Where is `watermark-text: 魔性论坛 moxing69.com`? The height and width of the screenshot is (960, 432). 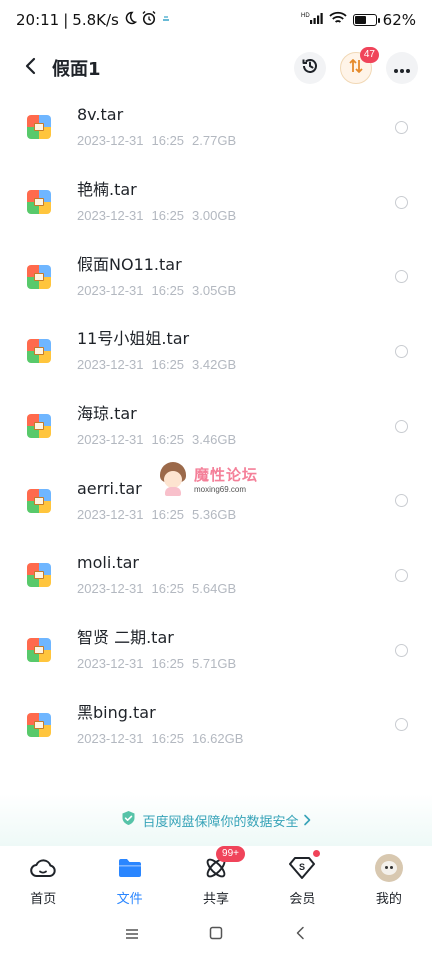
watermark-text: 魔性论坛 moxing69.com is located at coordinates (226, 479).